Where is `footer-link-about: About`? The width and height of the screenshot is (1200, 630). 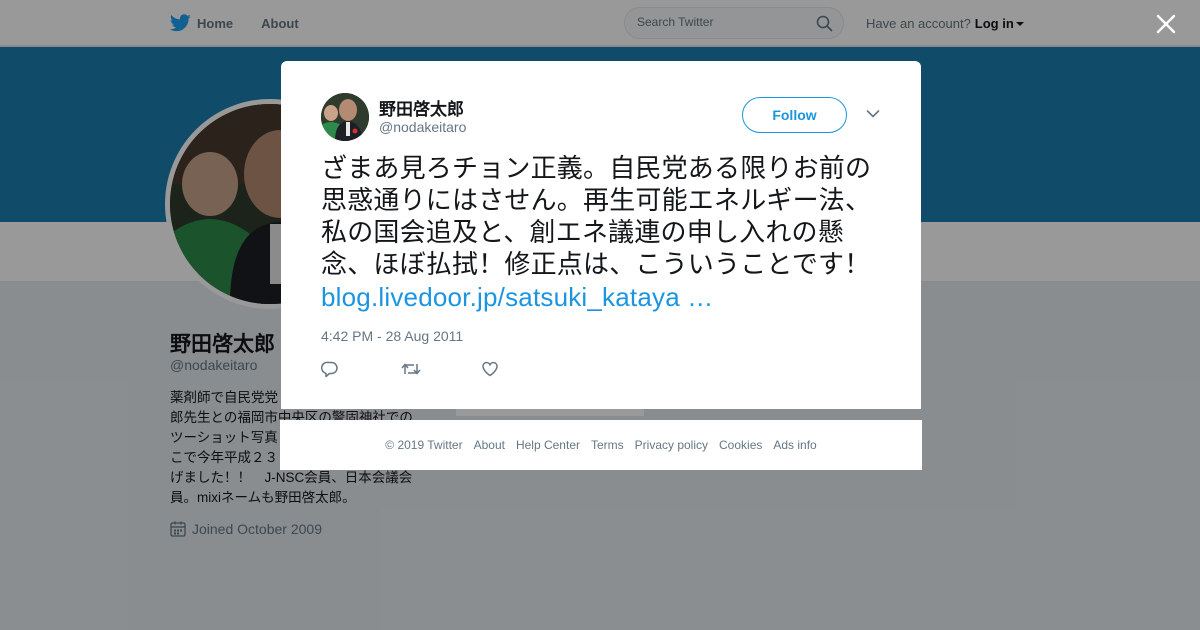 footer-link-about: About is located at coordinates (489, 445).